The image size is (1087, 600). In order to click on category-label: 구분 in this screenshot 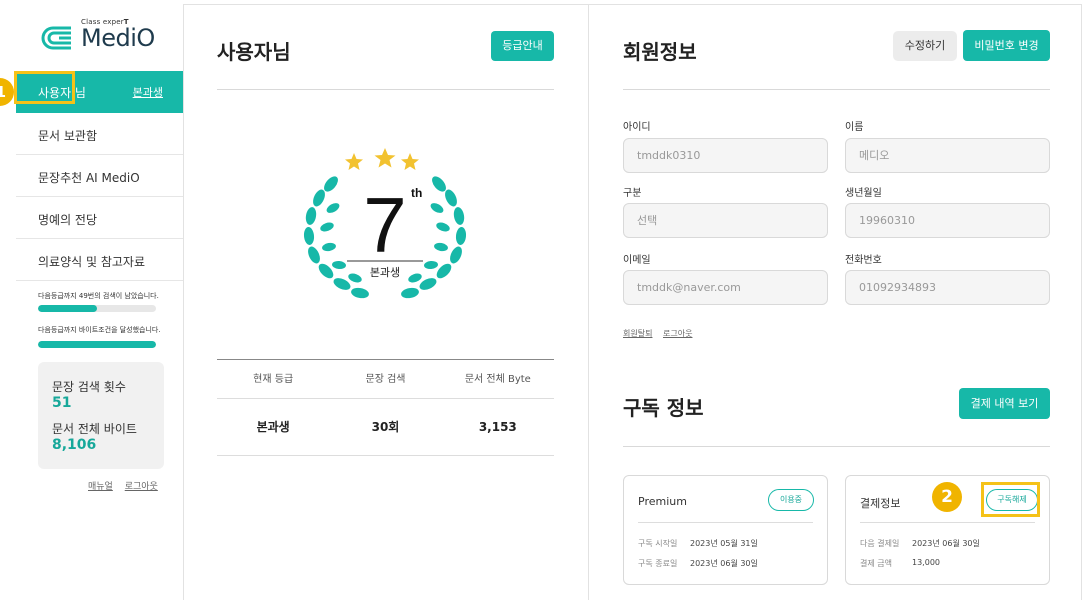, I will do `click(632, 193)`.